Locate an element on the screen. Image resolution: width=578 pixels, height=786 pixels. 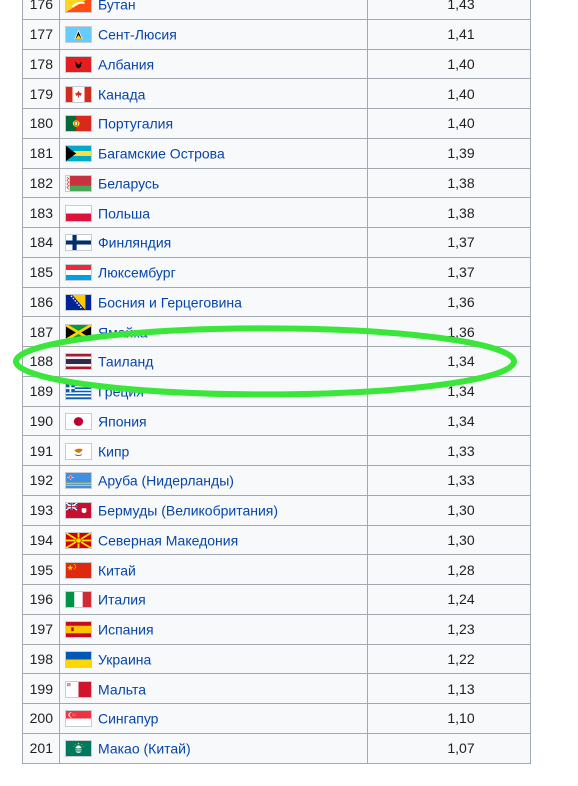
rank-cell: 186 is located at coordinates (41, 302).